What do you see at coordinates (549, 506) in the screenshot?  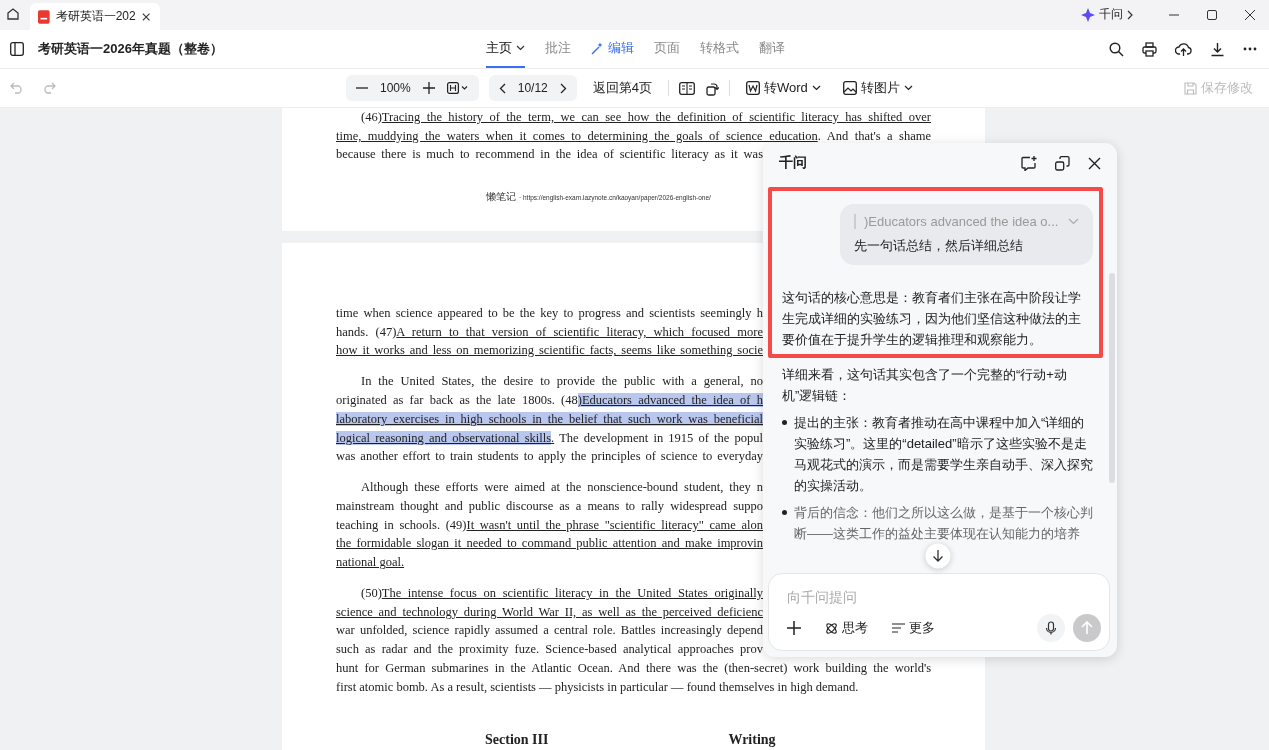 I see `text-line: mainstream thought and public discourse as a means to rally widespread suppo` at bounding box center [549, 506].